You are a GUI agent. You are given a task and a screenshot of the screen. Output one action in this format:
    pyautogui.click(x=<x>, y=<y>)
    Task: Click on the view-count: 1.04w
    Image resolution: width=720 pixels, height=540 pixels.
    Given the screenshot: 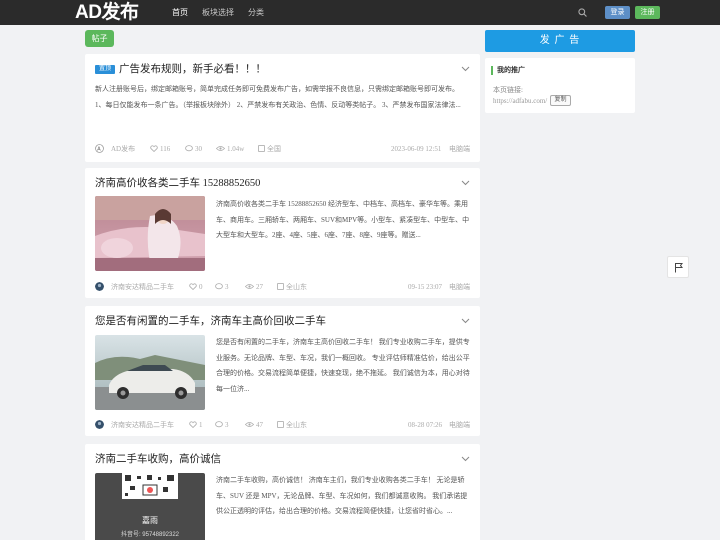 What is the action you would take?
    pyautogui.click(x=236, y=149)
    